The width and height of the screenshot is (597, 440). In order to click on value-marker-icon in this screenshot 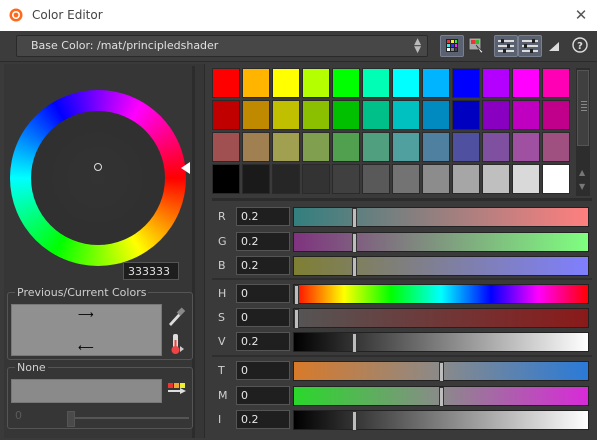, I will do `click(185, 168)`.